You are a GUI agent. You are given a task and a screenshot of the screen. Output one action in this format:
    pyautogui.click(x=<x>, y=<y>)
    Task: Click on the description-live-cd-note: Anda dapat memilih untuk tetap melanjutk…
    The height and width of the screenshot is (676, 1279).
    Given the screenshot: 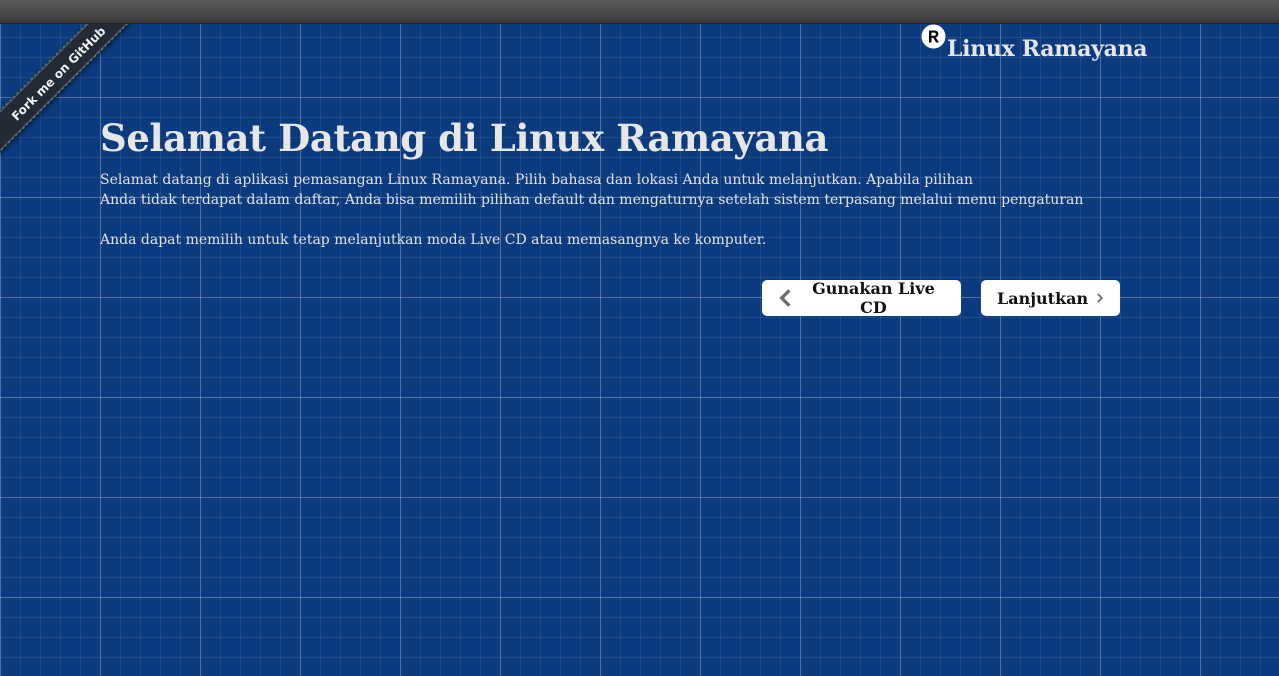 What is the action you would take?
    pyautogui.click(x=433, y=240)
    